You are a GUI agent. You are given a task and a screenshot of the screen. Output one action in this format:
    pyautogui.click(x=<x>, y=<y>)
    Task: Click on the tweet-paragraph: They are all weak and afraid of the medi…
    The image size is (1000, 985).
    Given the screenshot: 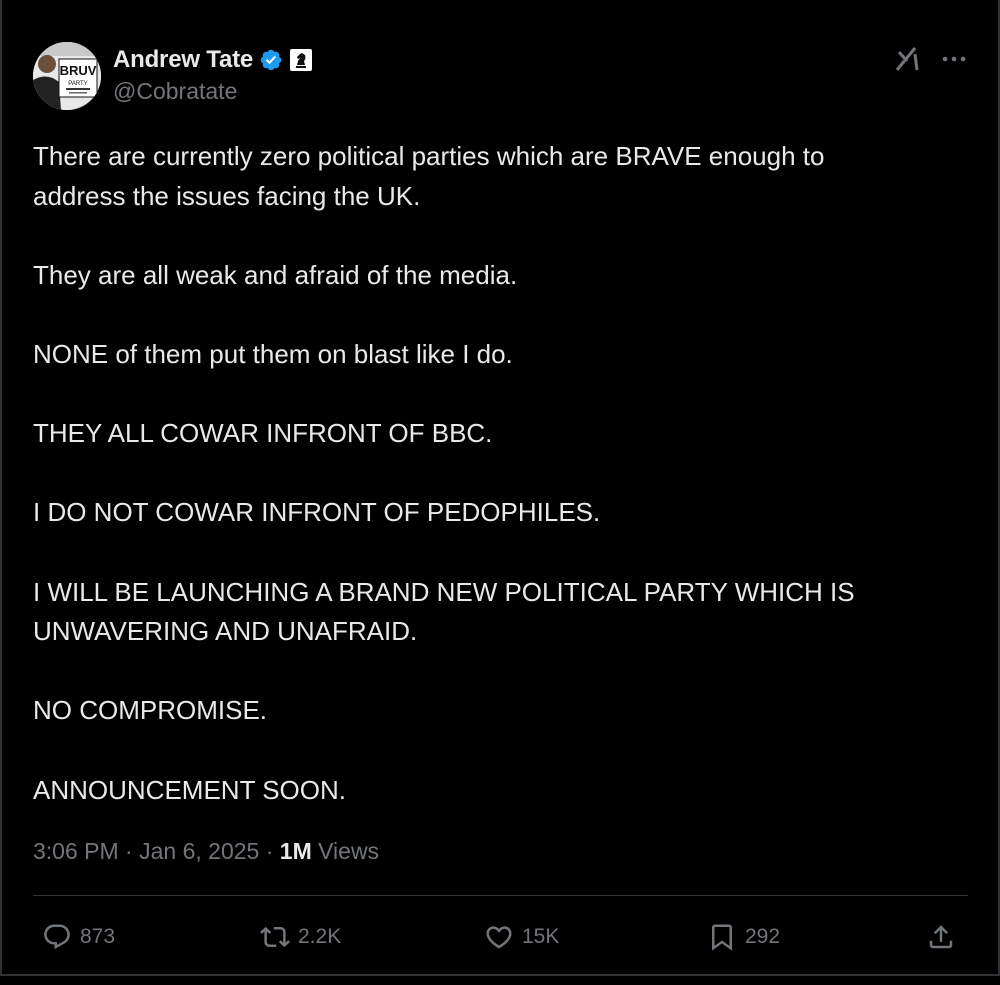 What is the action you would take?
    pyautogui.click(x=275, y=274)
    